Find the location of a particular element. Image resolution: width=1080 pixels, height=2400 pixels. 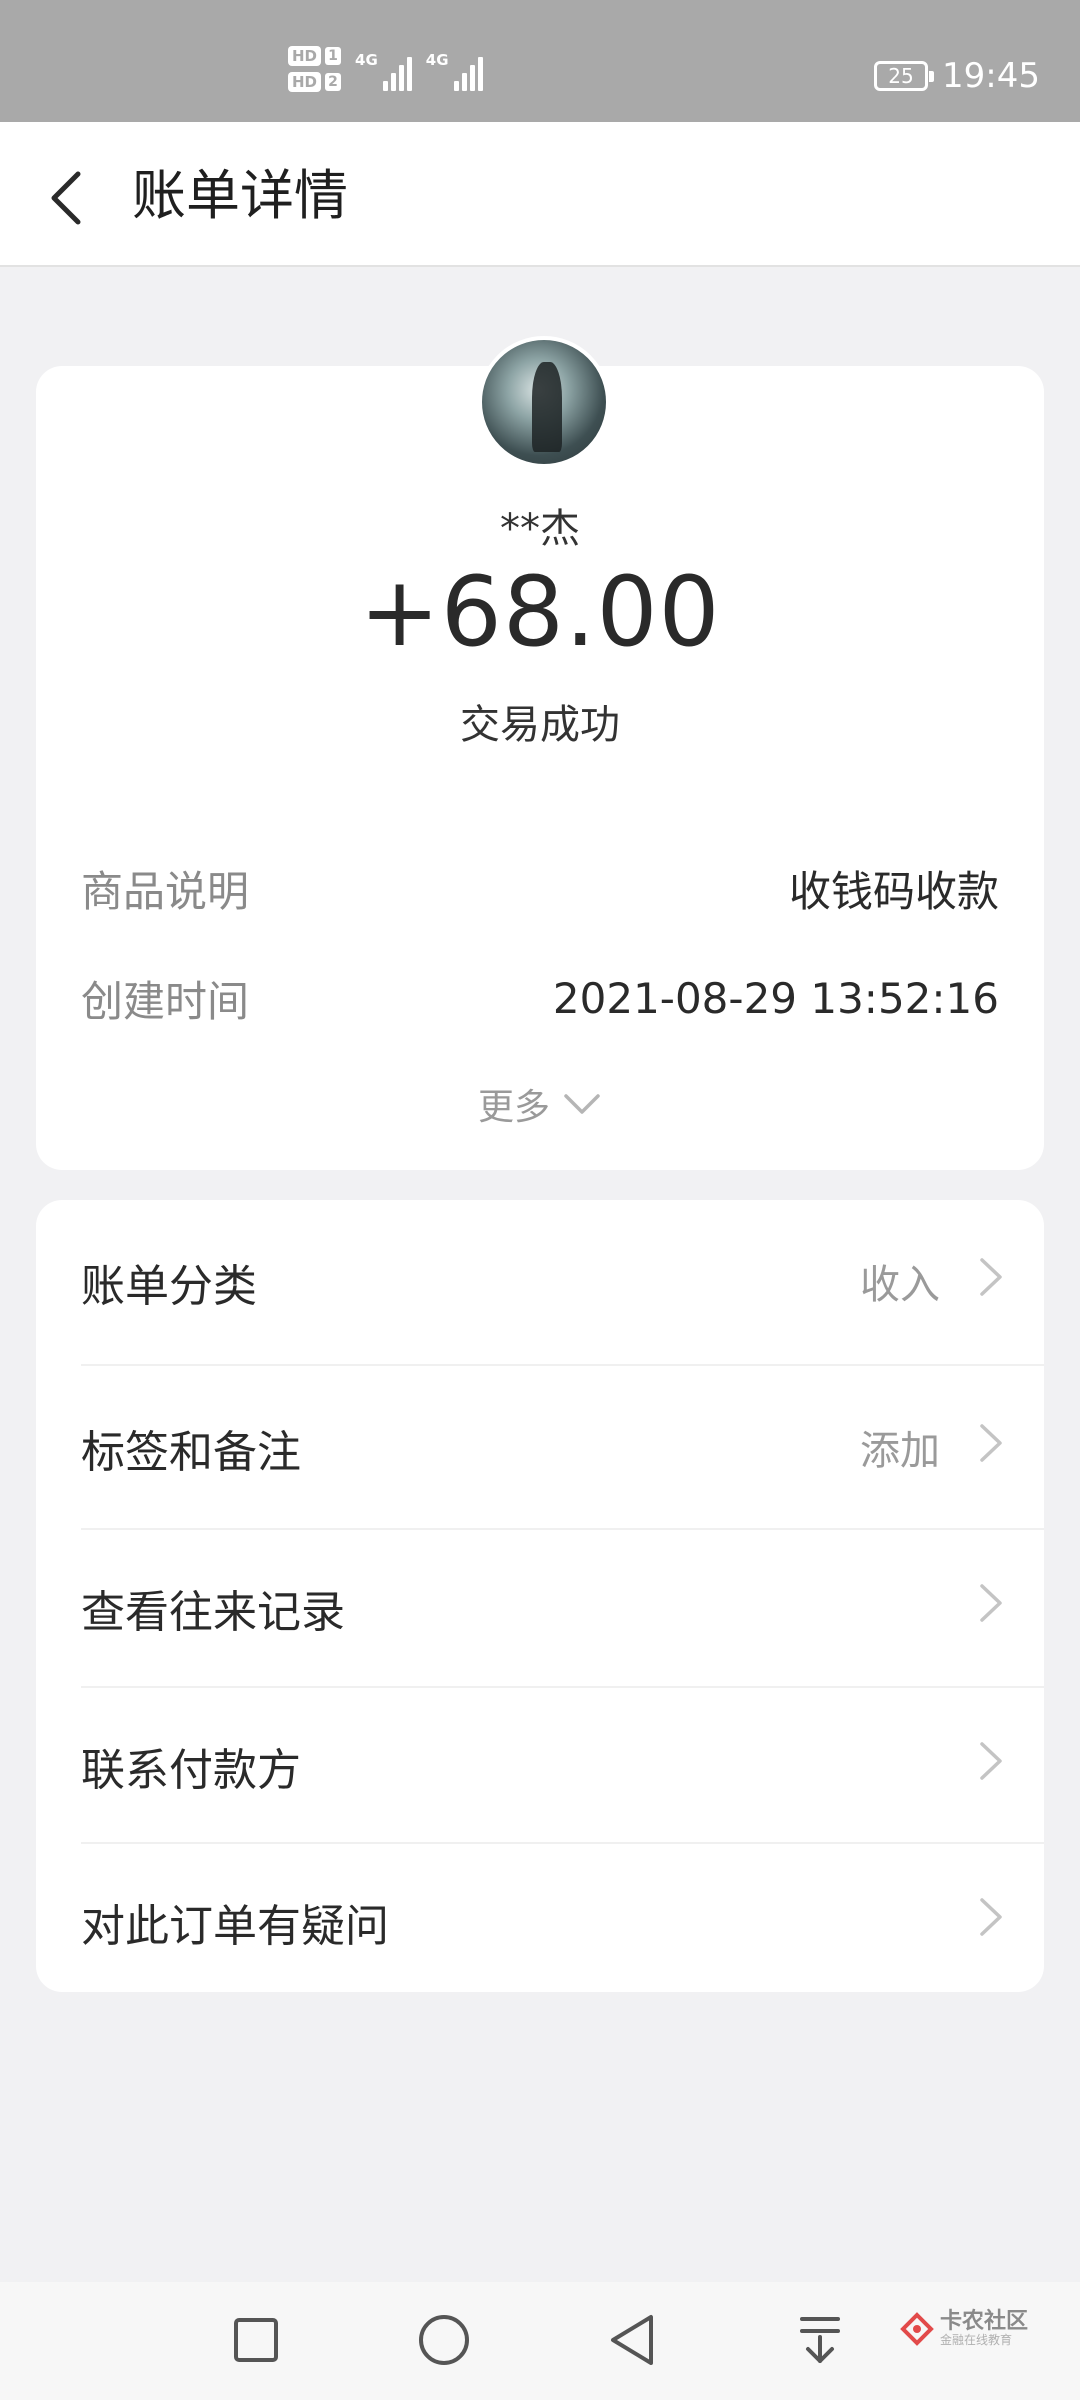

payer-avatar is located at coordinates (544, 402).